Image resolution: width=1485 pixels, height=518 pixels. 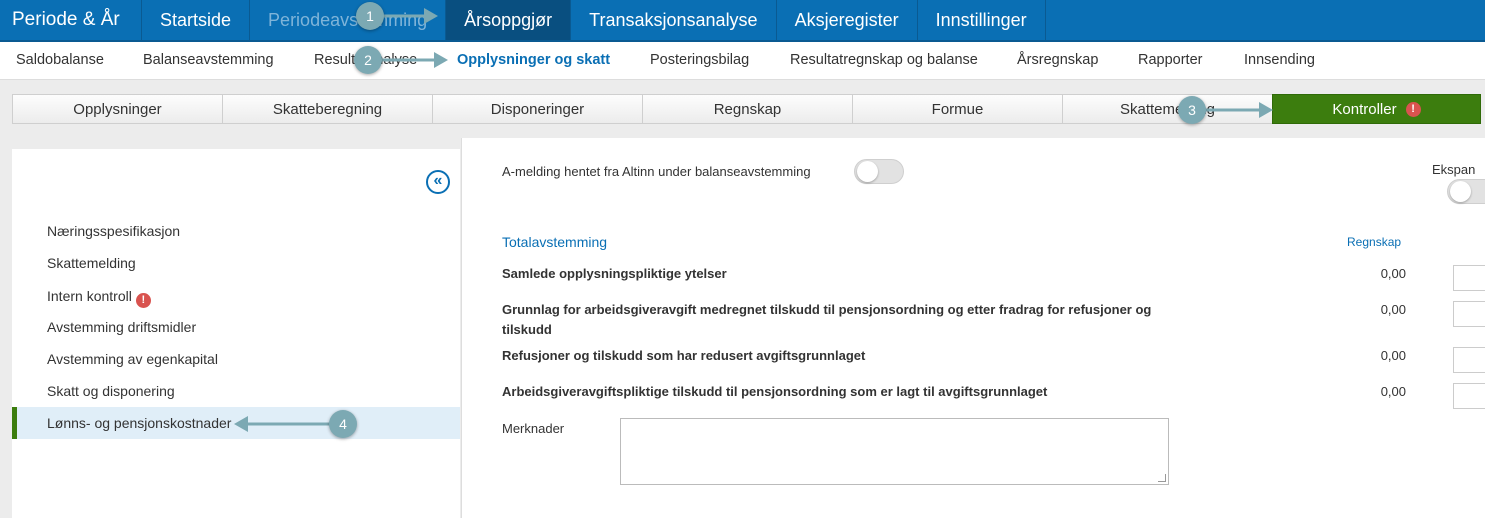 What do you see at coordinates (879, 171) in the screenshot?
I see `amelding-toggle` at bounding box center [879, 171].